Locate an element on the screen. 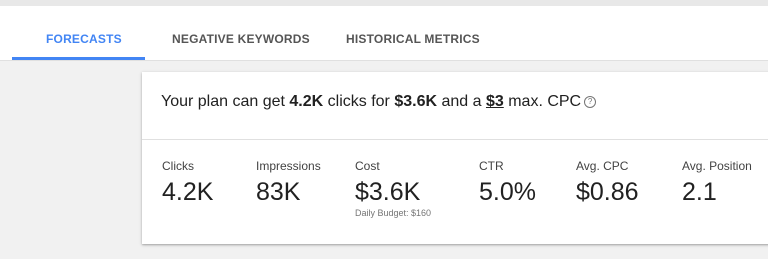  metric-label: Avg. CPC is located at coordinates (602, 166).